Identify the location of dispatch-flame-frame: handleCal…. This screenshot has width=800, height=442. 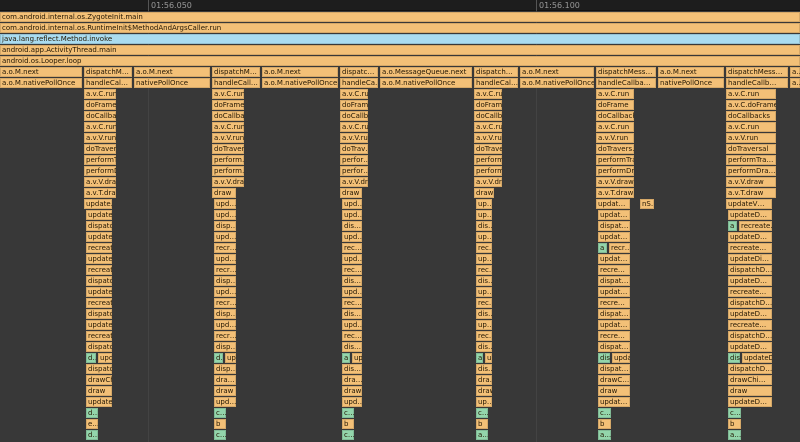
(496, 83).